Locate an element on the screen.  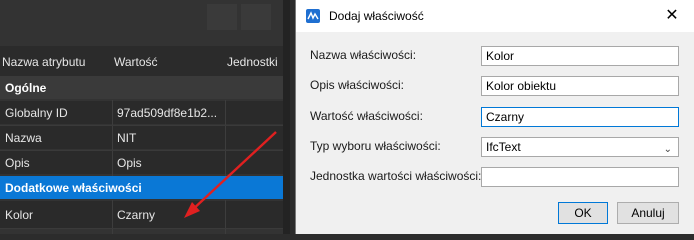
column-header-name: Nazwa atrybutu is located at coordinates (43, 62).